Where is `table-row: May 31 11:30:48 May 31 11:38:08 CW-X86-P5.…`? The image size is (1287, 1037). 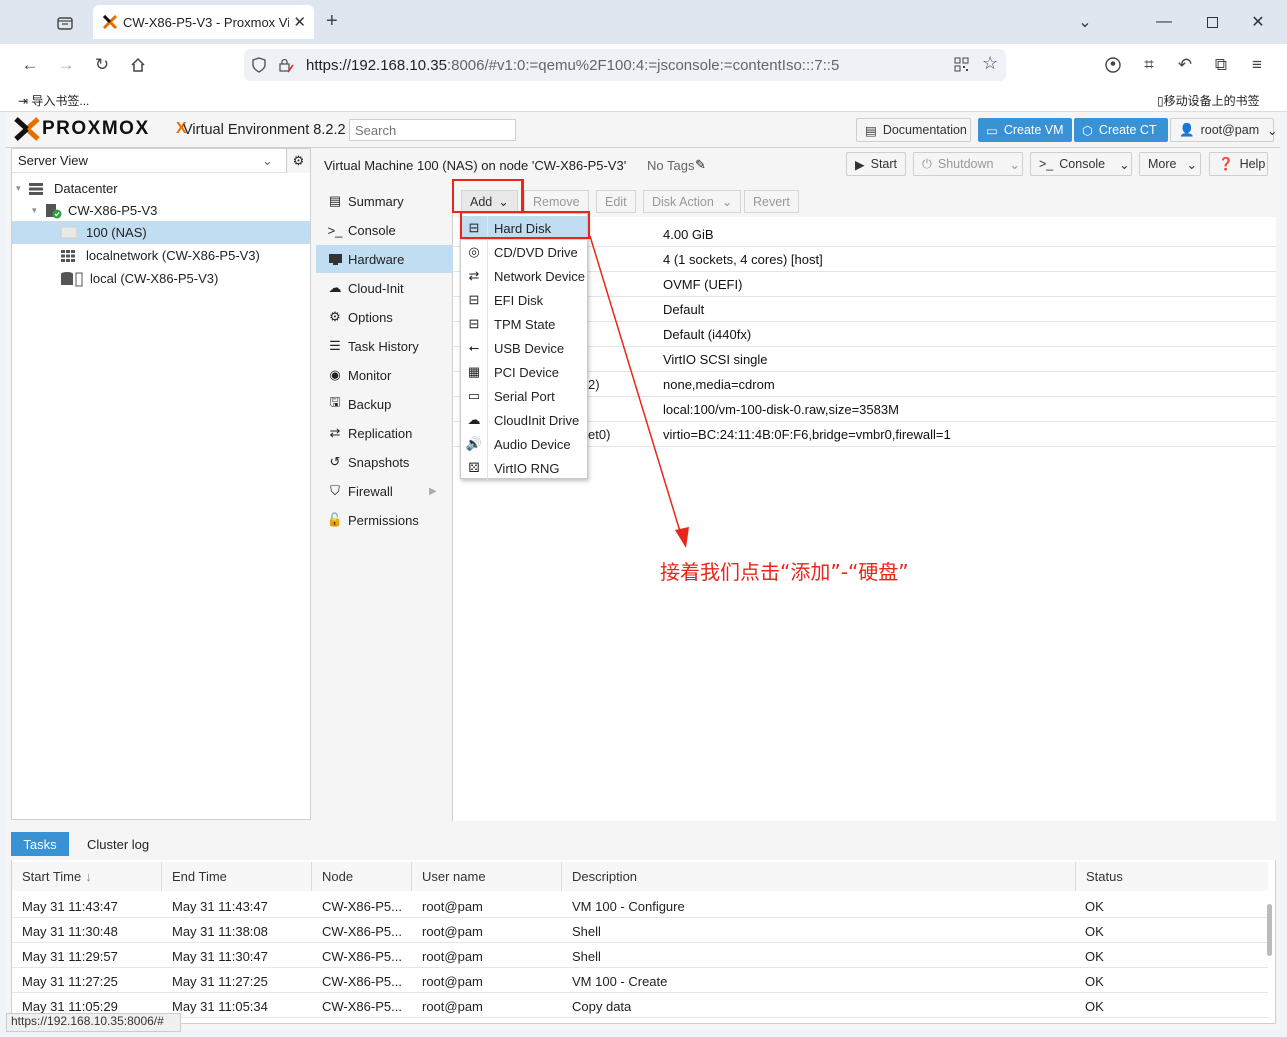
table-row: May 31 11:30:48 May 31 11:38:08 CW-X86-P5.… is located at coordinates (640, 930).